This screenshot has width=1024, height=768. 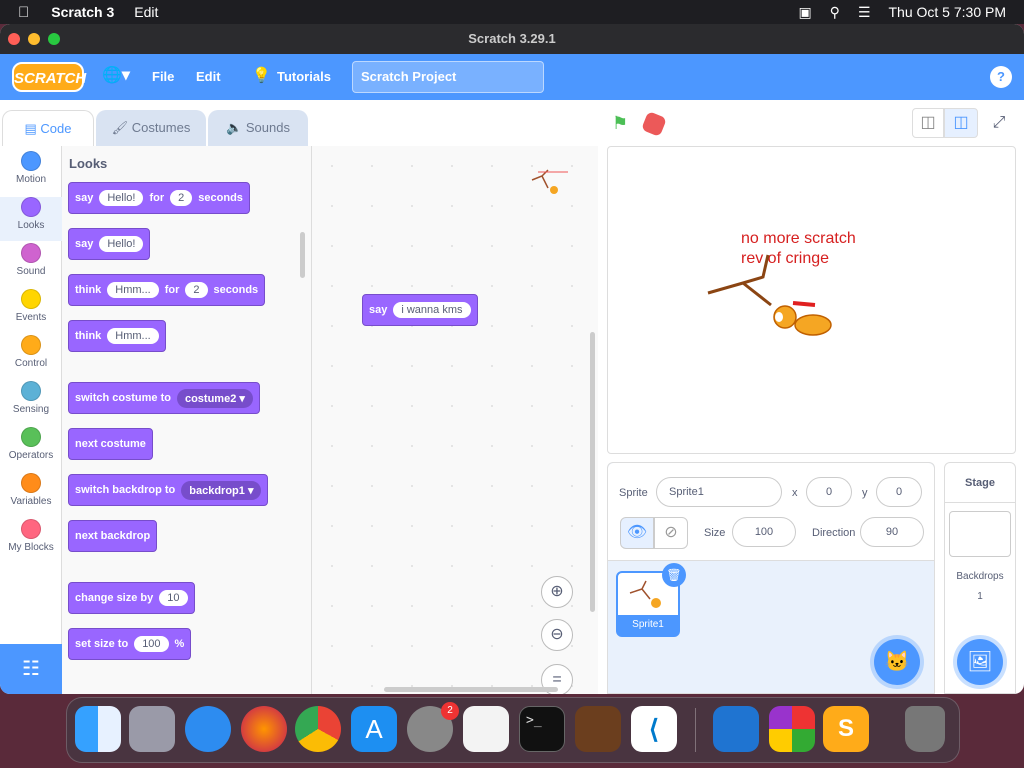 I want to click on category-control: Control, so click(x=31, y=352).